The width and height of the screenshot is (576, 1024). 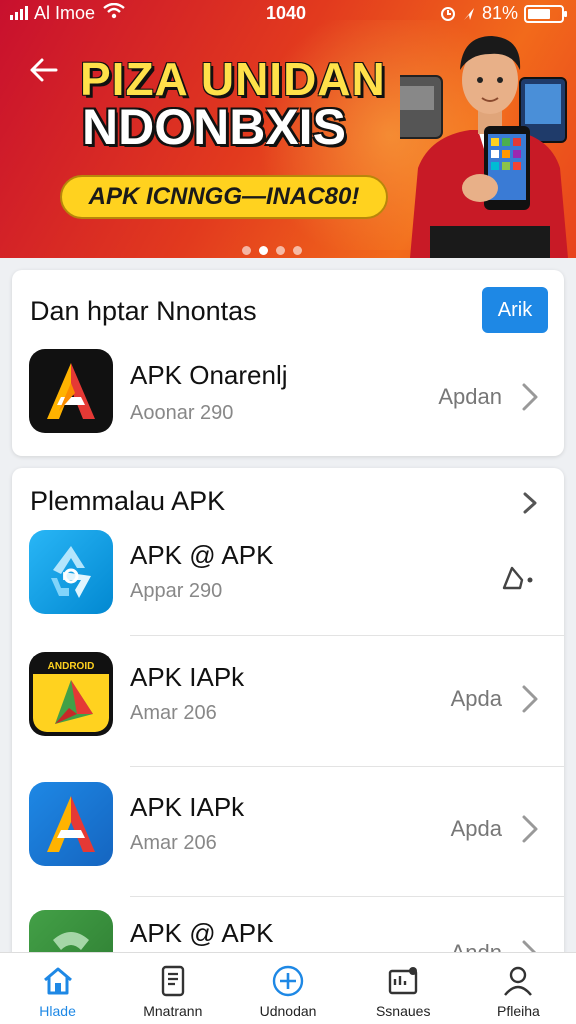 What do you see at coordinates (71, 666) in the screenshot?
I see `svg-text: ANDROID` at bounding box center [71, 666].